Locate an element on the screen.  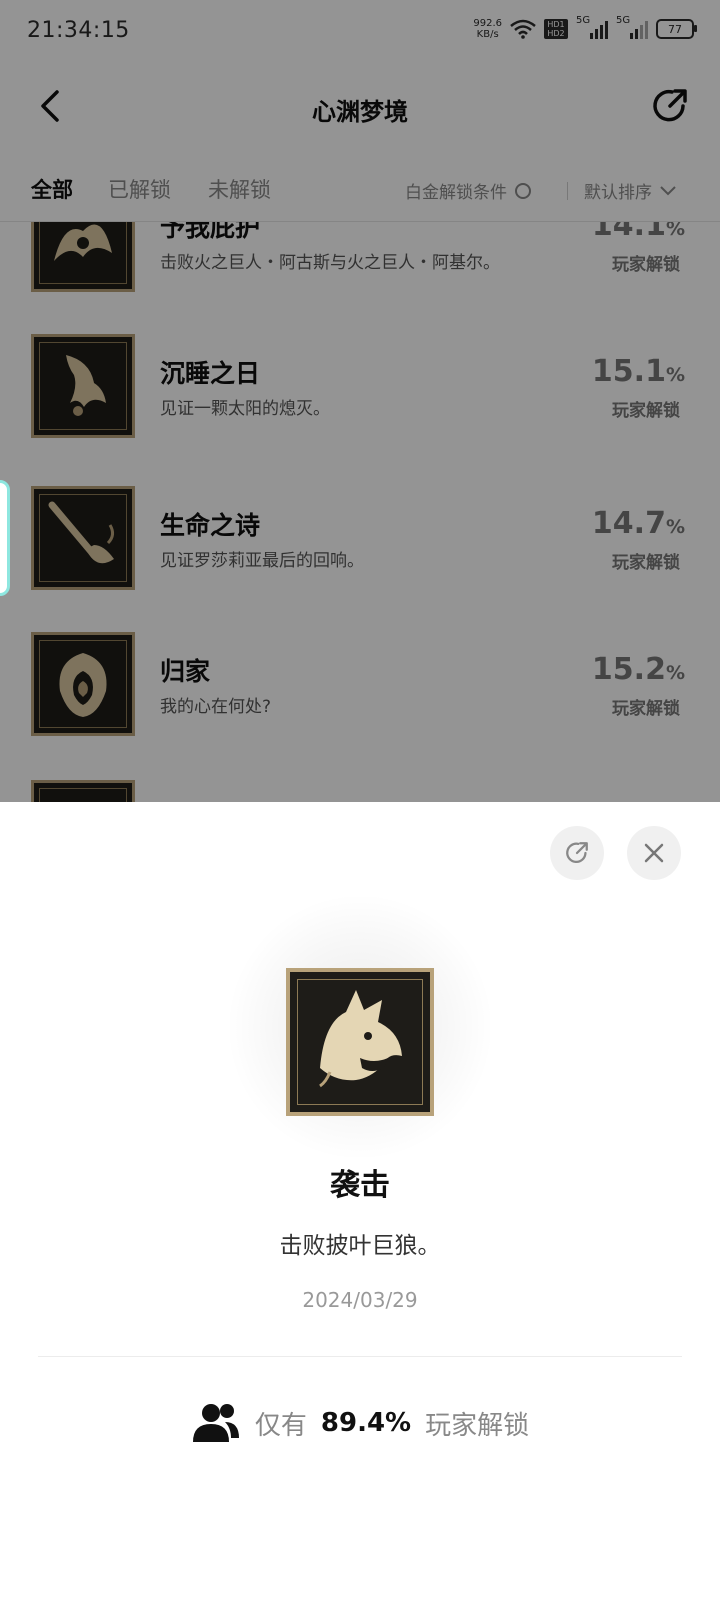
wolf-head-icon is located at coordinates (360, 1042).